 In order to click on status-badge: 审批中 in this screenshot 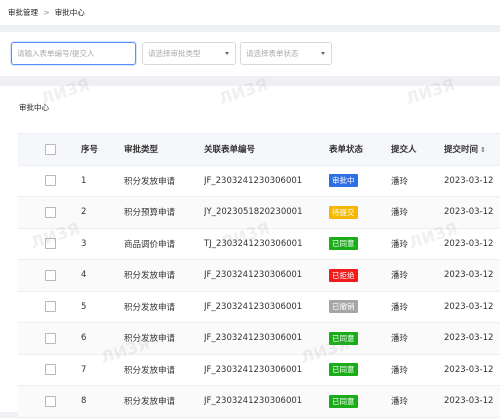, I will do `click(343, 181)`.